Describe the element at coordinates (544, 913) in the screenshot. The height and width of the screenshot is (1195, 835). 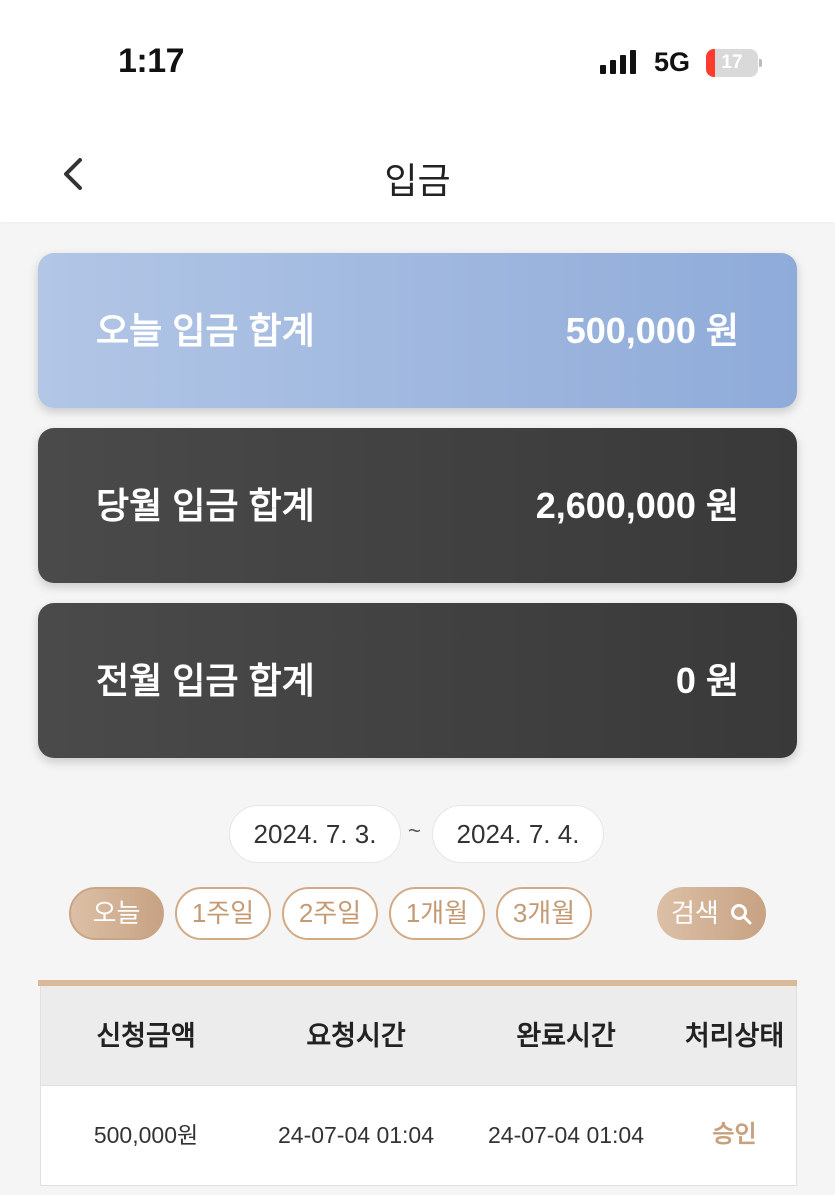
I see `filter-3month-button: 3개월` at that location.